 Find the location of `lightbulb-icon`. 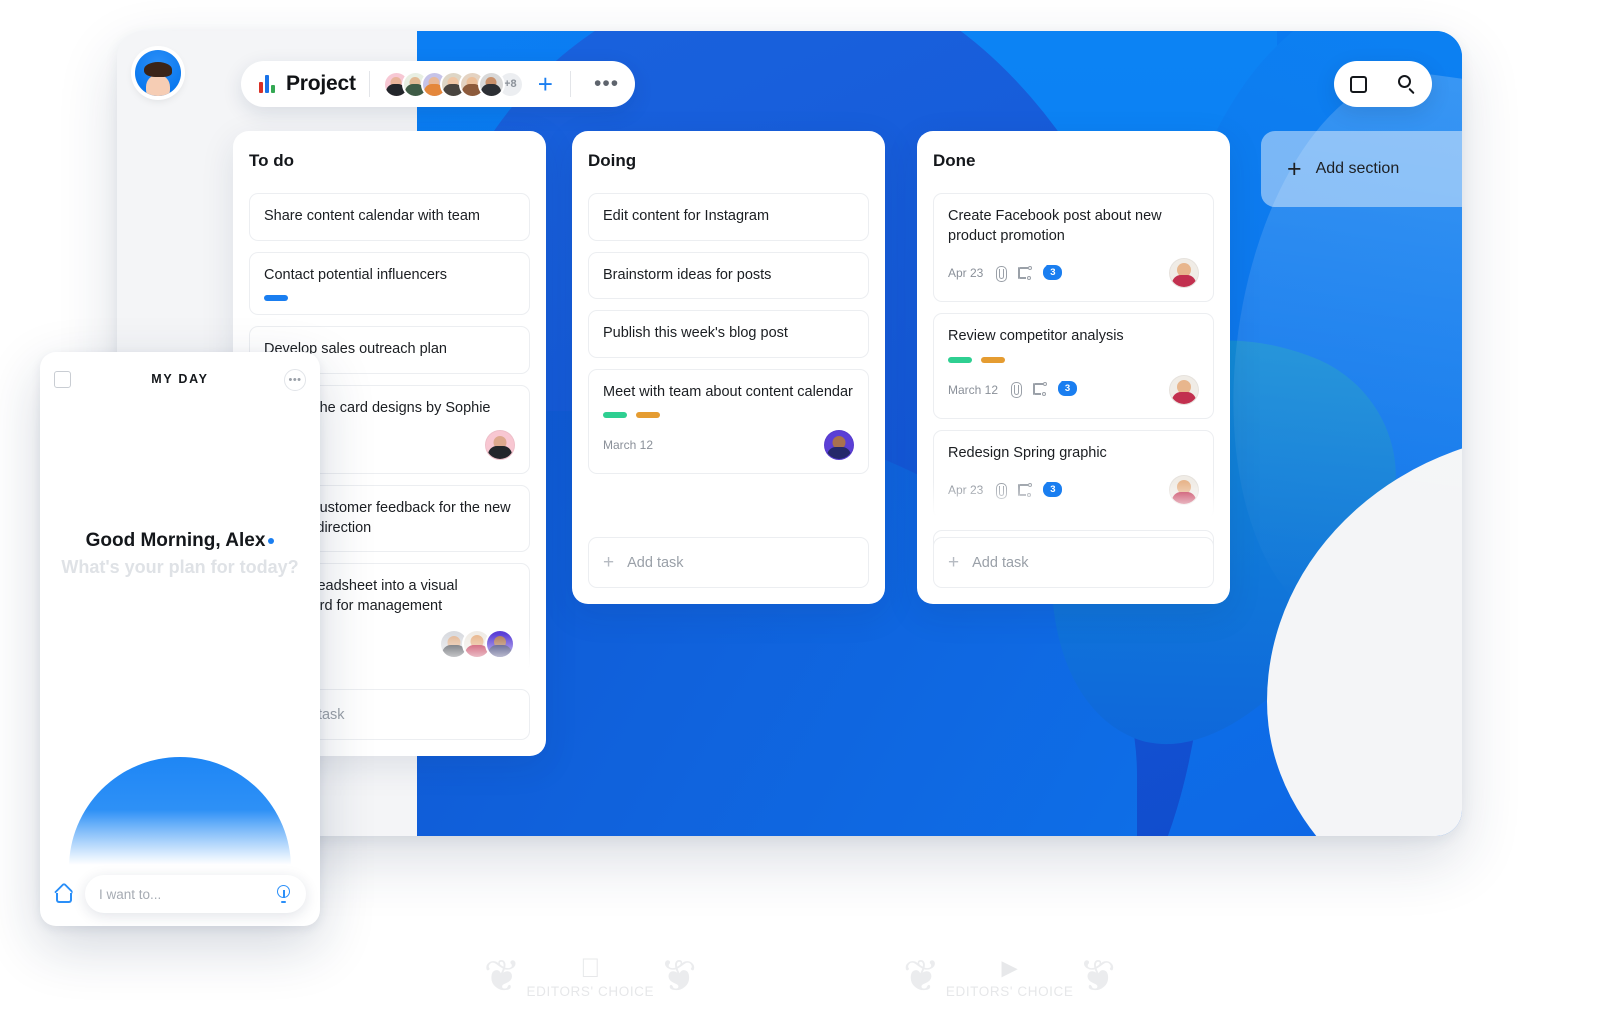

lightbulb-icon is located at coordinates (284, 894).